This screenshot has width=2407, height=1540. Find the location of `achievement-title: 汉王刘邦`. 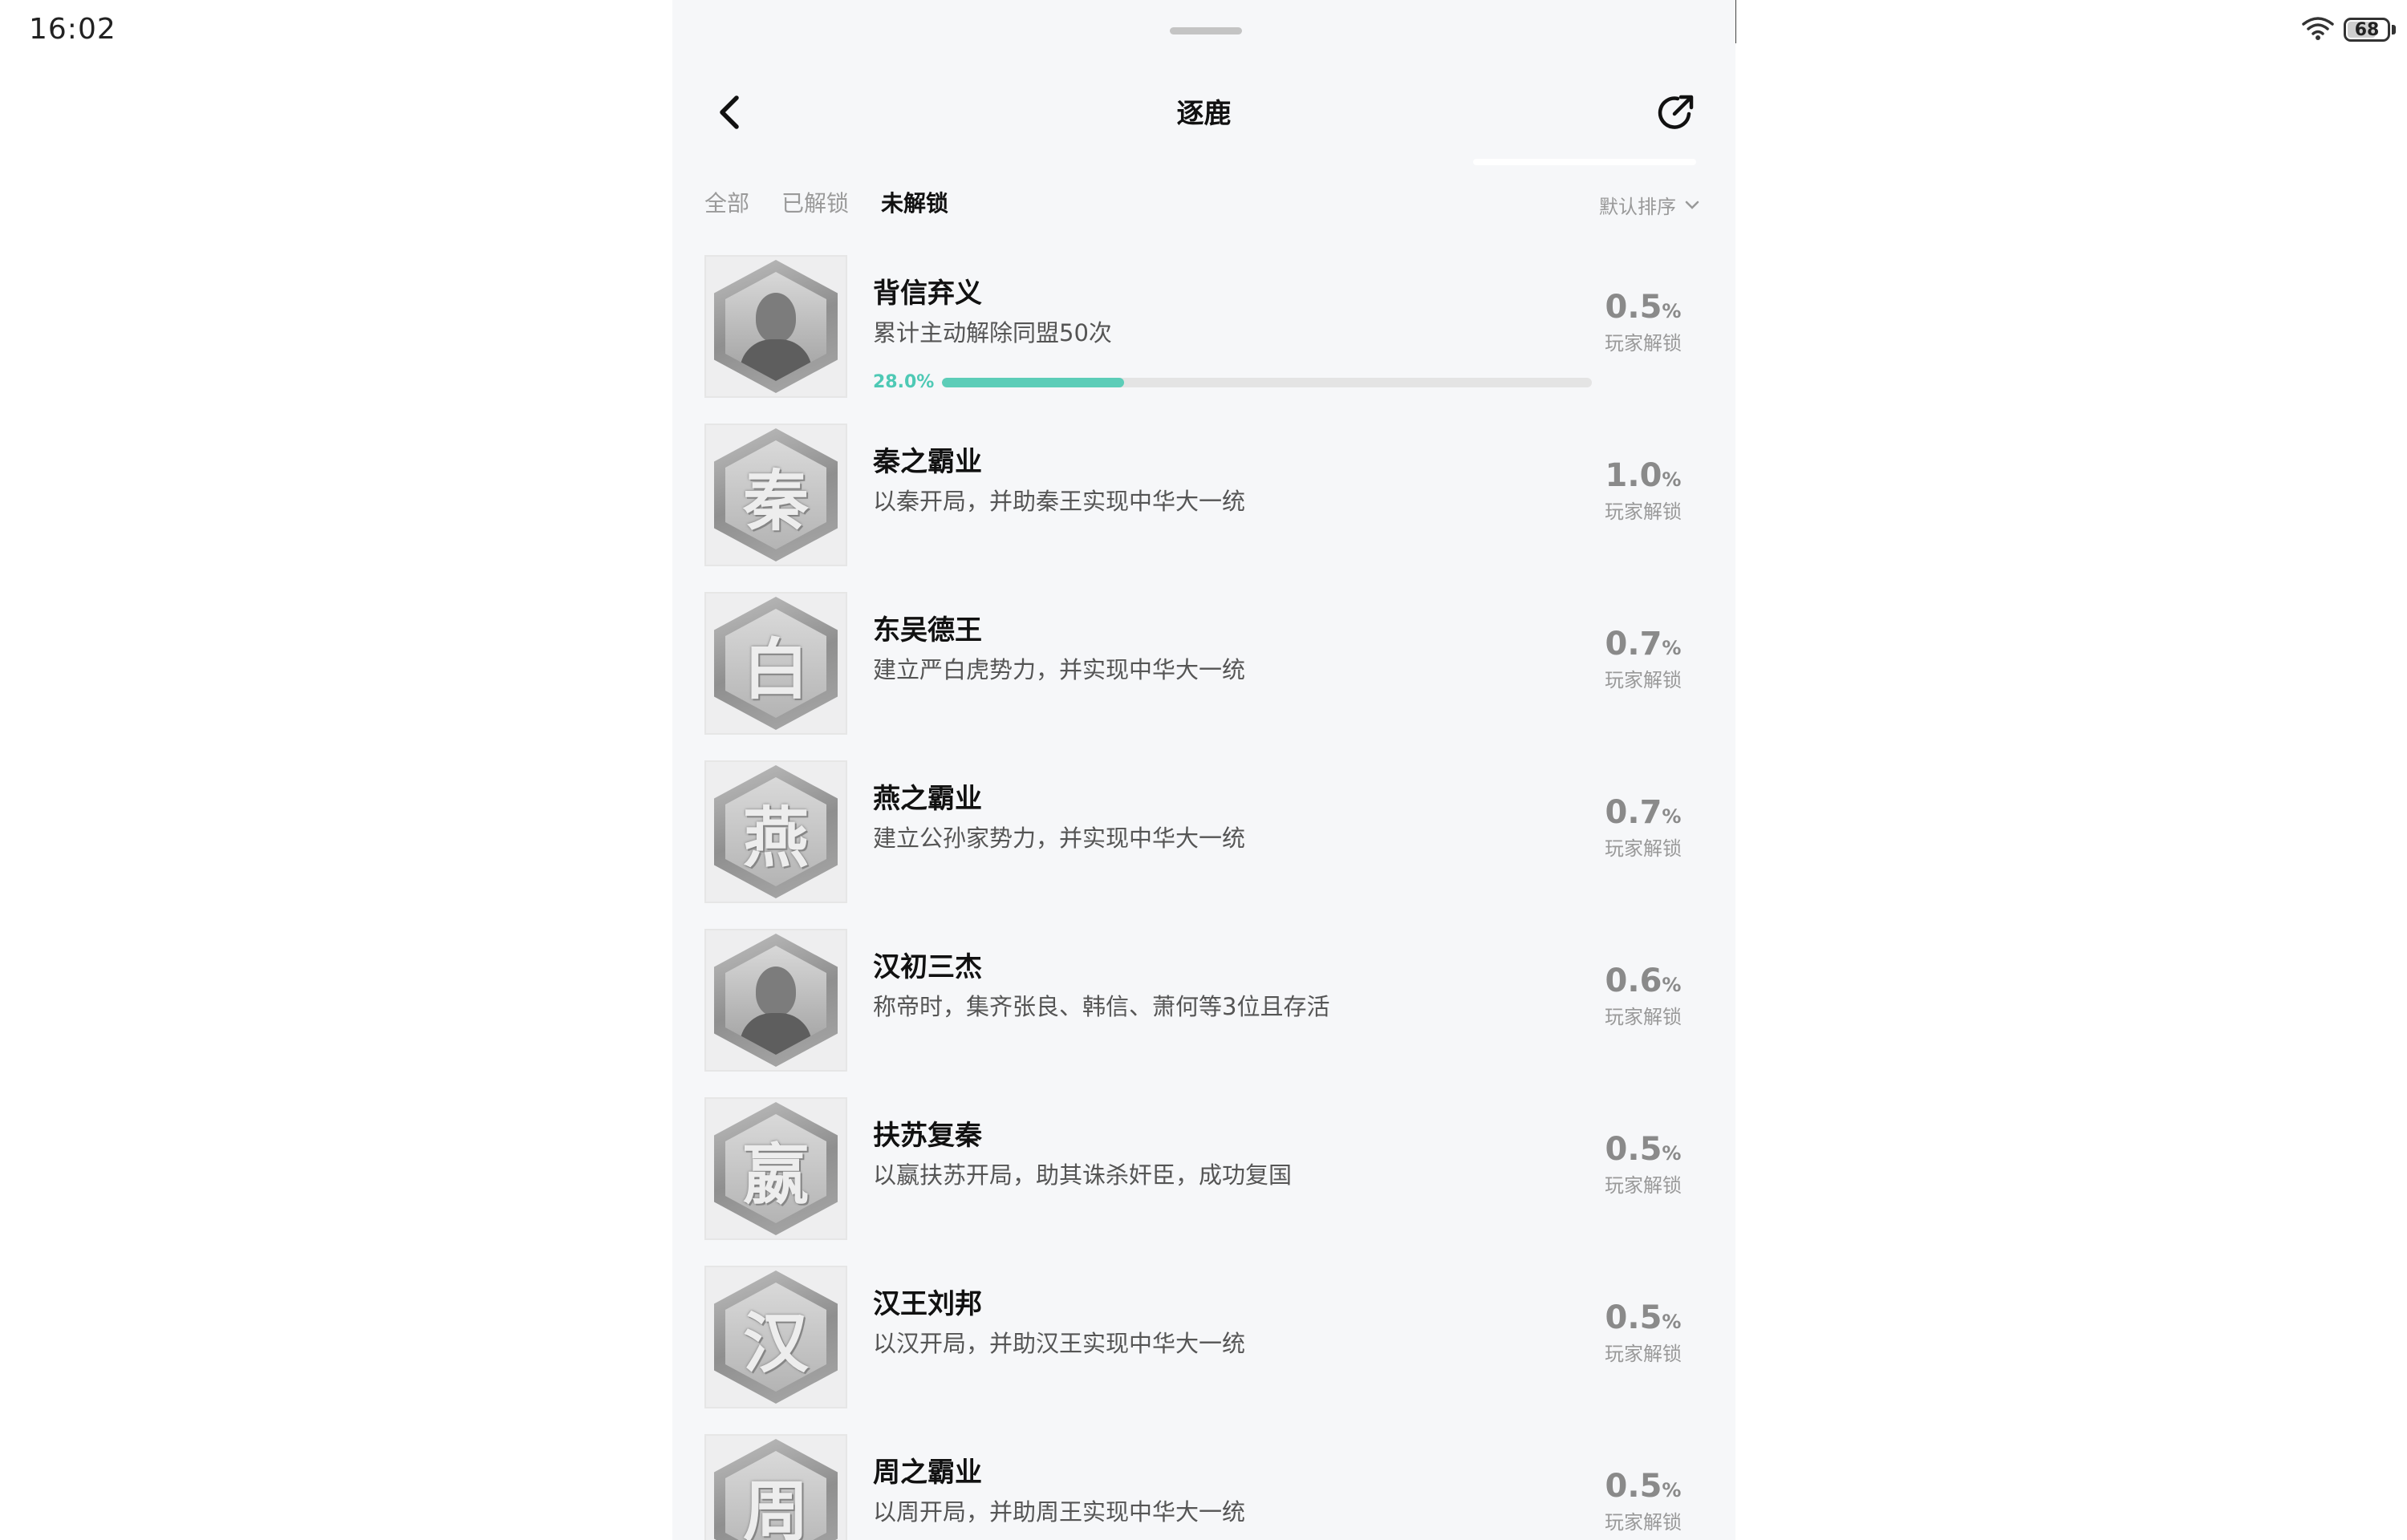

achievement-title: 汉王刘邦 is located at coordinates (927, 1304).